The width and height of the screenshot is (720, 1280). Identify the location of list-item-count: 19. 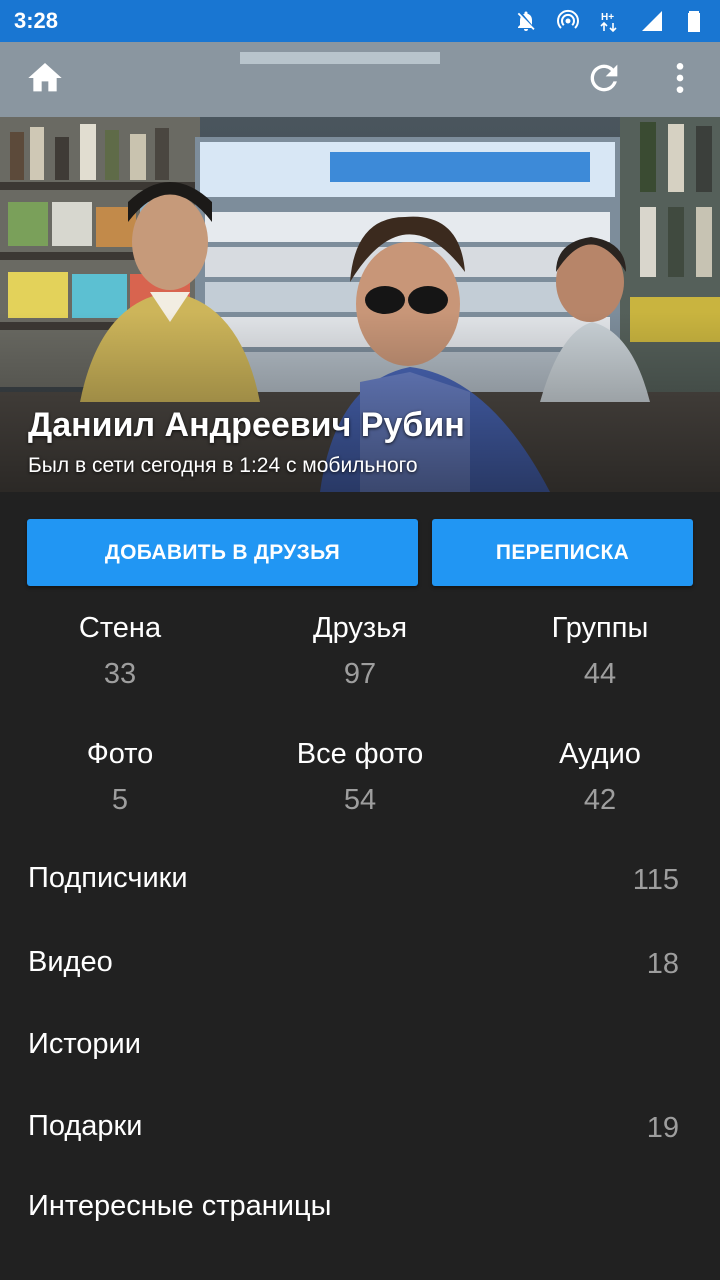
(662, 1128).